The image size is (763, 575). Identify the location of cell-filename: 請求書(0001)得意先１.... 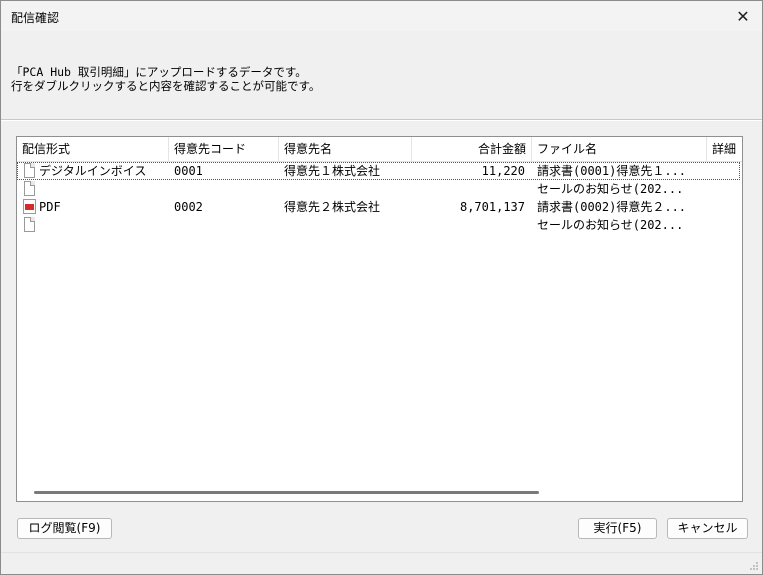
(612, 171).